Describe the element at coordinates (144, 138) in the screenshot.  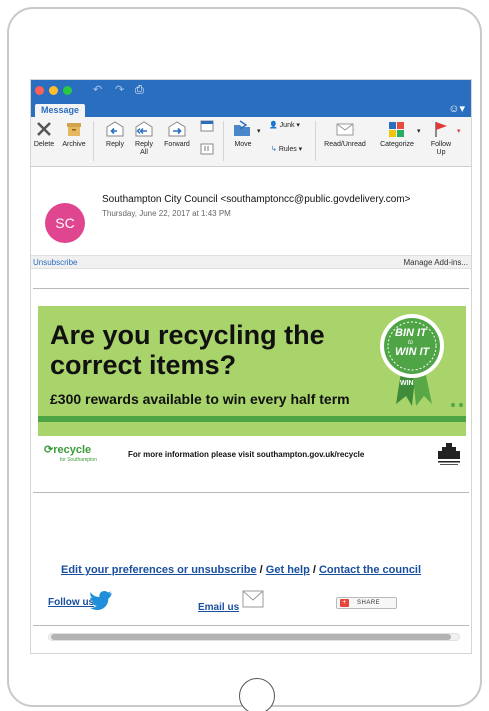
I see `reply-all-button: Reply All` at that location.